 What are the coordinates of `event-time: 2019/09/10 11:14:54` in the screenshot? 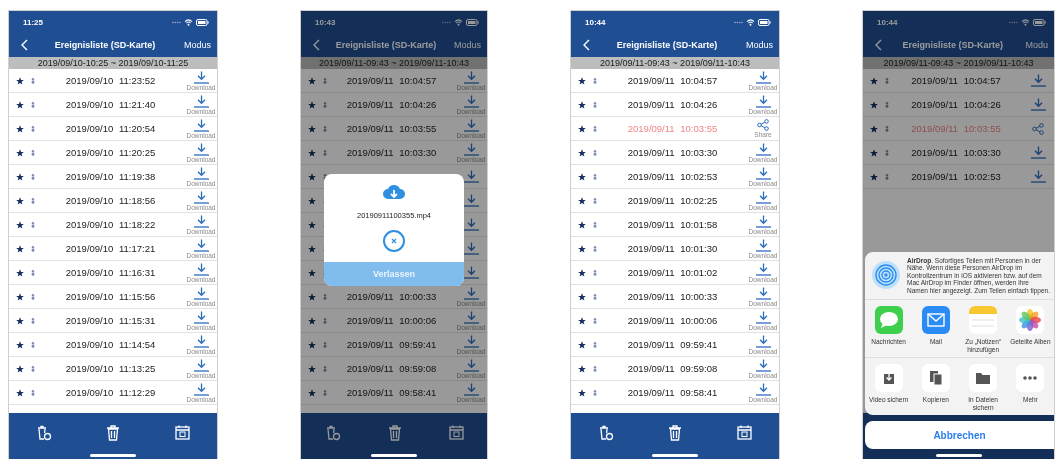 It's located at (110, 344).